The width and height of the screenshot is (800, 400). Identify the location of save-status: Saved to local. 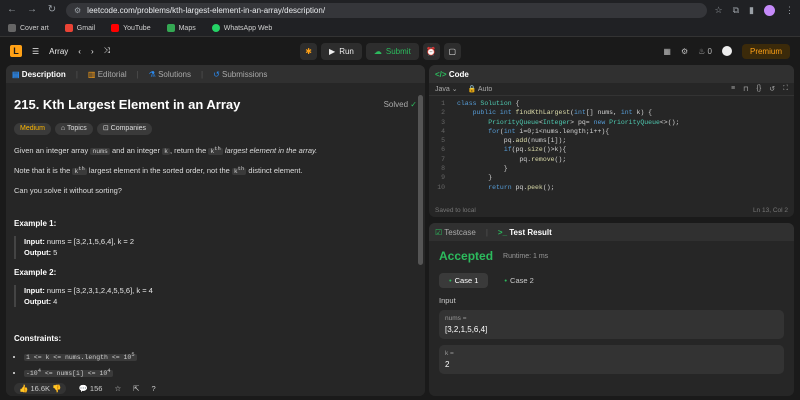
(455, 210).